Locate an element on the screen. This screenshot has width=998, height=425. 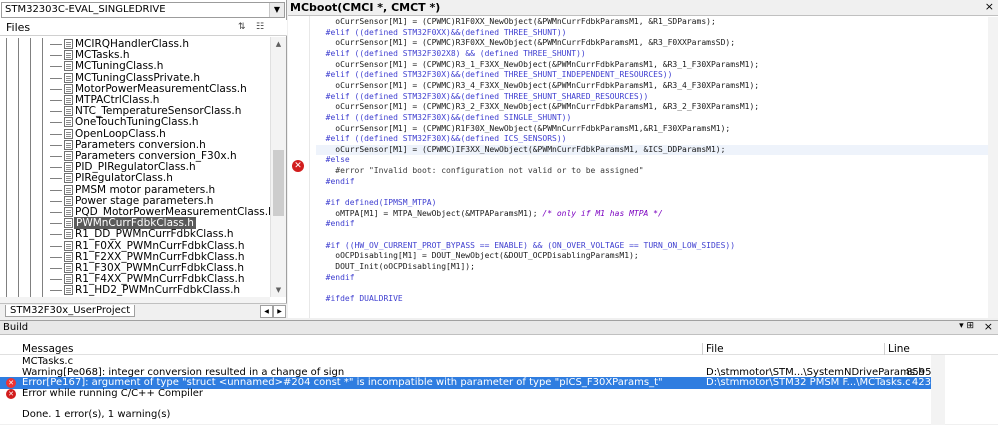
code-line: #endif is located at coordinates (335, 182).